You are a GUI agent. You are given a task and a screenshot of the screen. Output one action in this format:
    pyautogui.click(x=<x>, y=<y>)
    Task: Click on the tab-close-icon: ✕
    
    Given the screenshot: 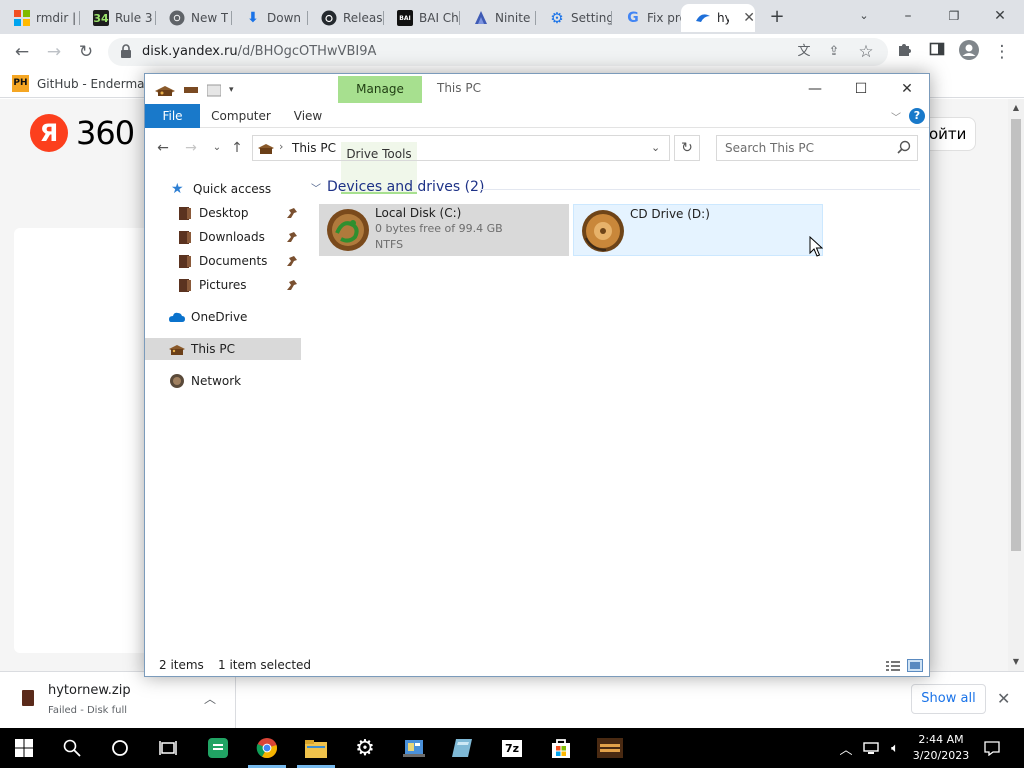 What is the action you would take?
    pyautogui.click(x=749, y=18)
    